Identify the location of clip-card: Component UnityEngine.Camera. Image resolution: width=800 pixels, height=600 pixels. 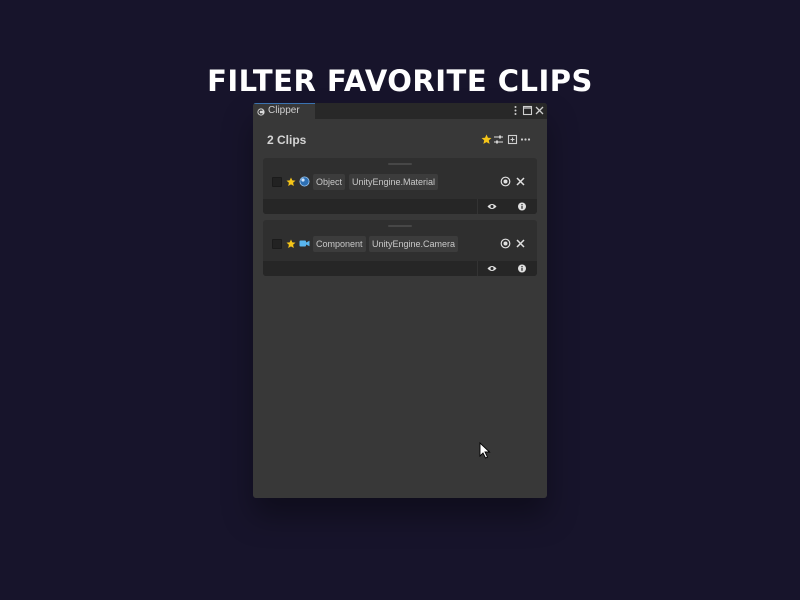
(400, 248).